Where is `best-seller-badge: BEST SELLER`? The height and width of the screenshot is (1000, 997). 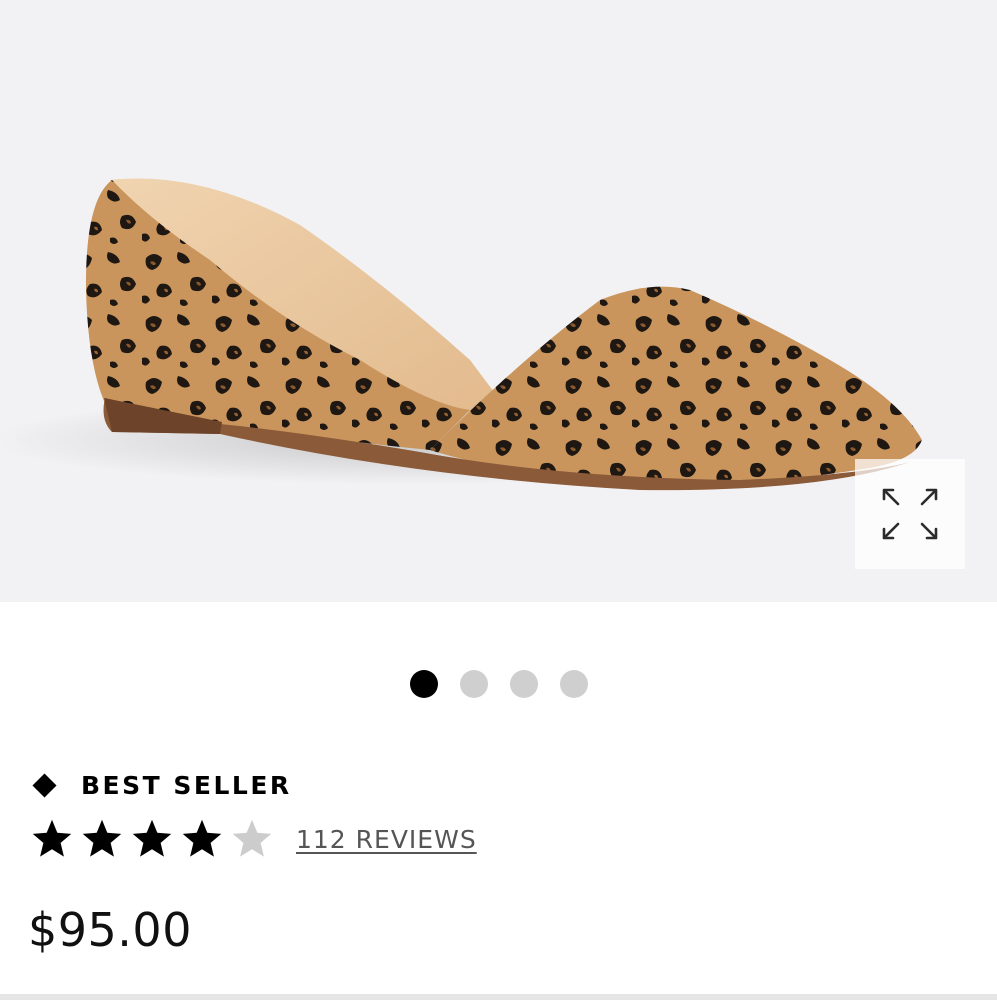
best-seller-badge: BEST SELLER is located at coordinates (162, 785).